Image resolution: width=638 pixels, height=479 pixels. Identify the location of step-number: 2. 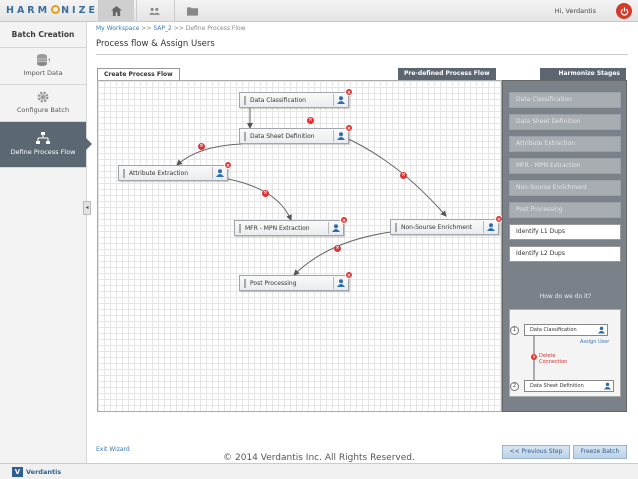
(514, 386).